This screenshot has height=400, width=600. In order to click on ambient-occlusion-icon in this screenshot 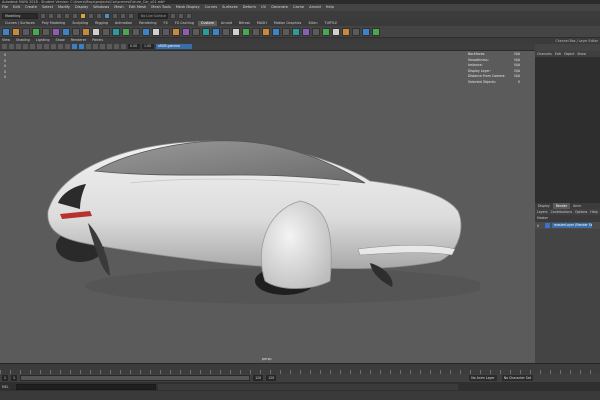, I will do `click(109, 46)`.